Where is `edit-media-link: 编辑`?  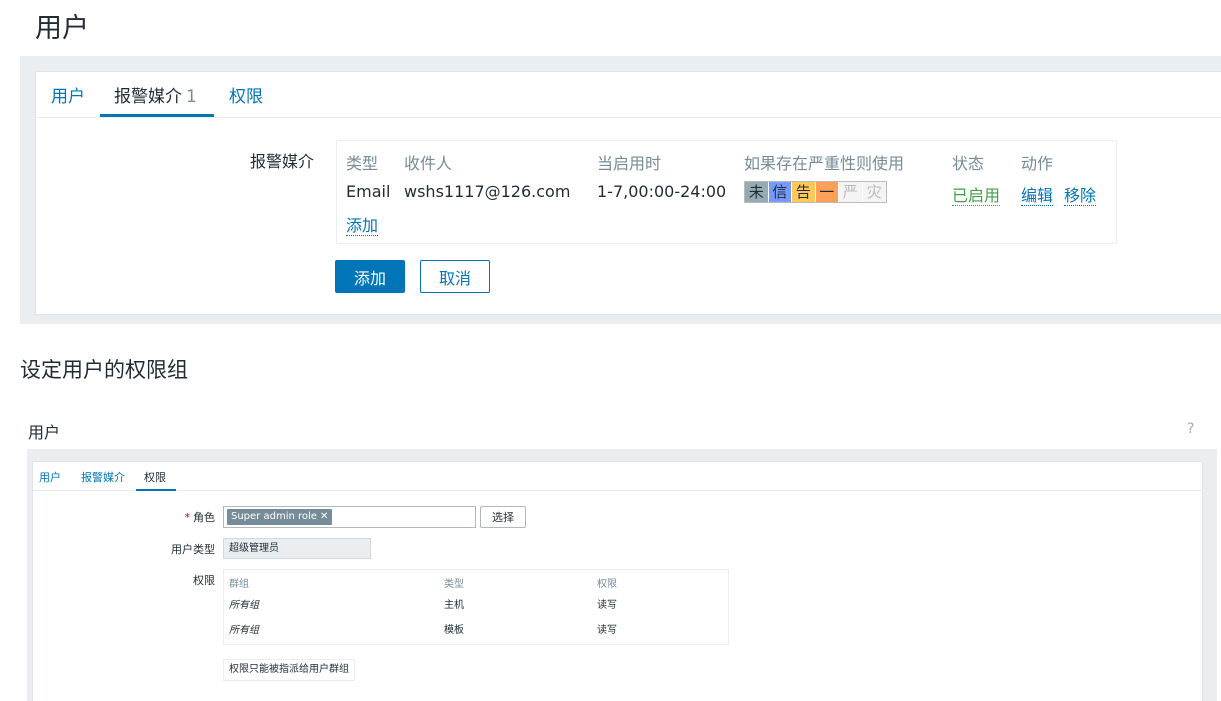
edit-media-link: 编辑 is located at coordinates (1037, 196).